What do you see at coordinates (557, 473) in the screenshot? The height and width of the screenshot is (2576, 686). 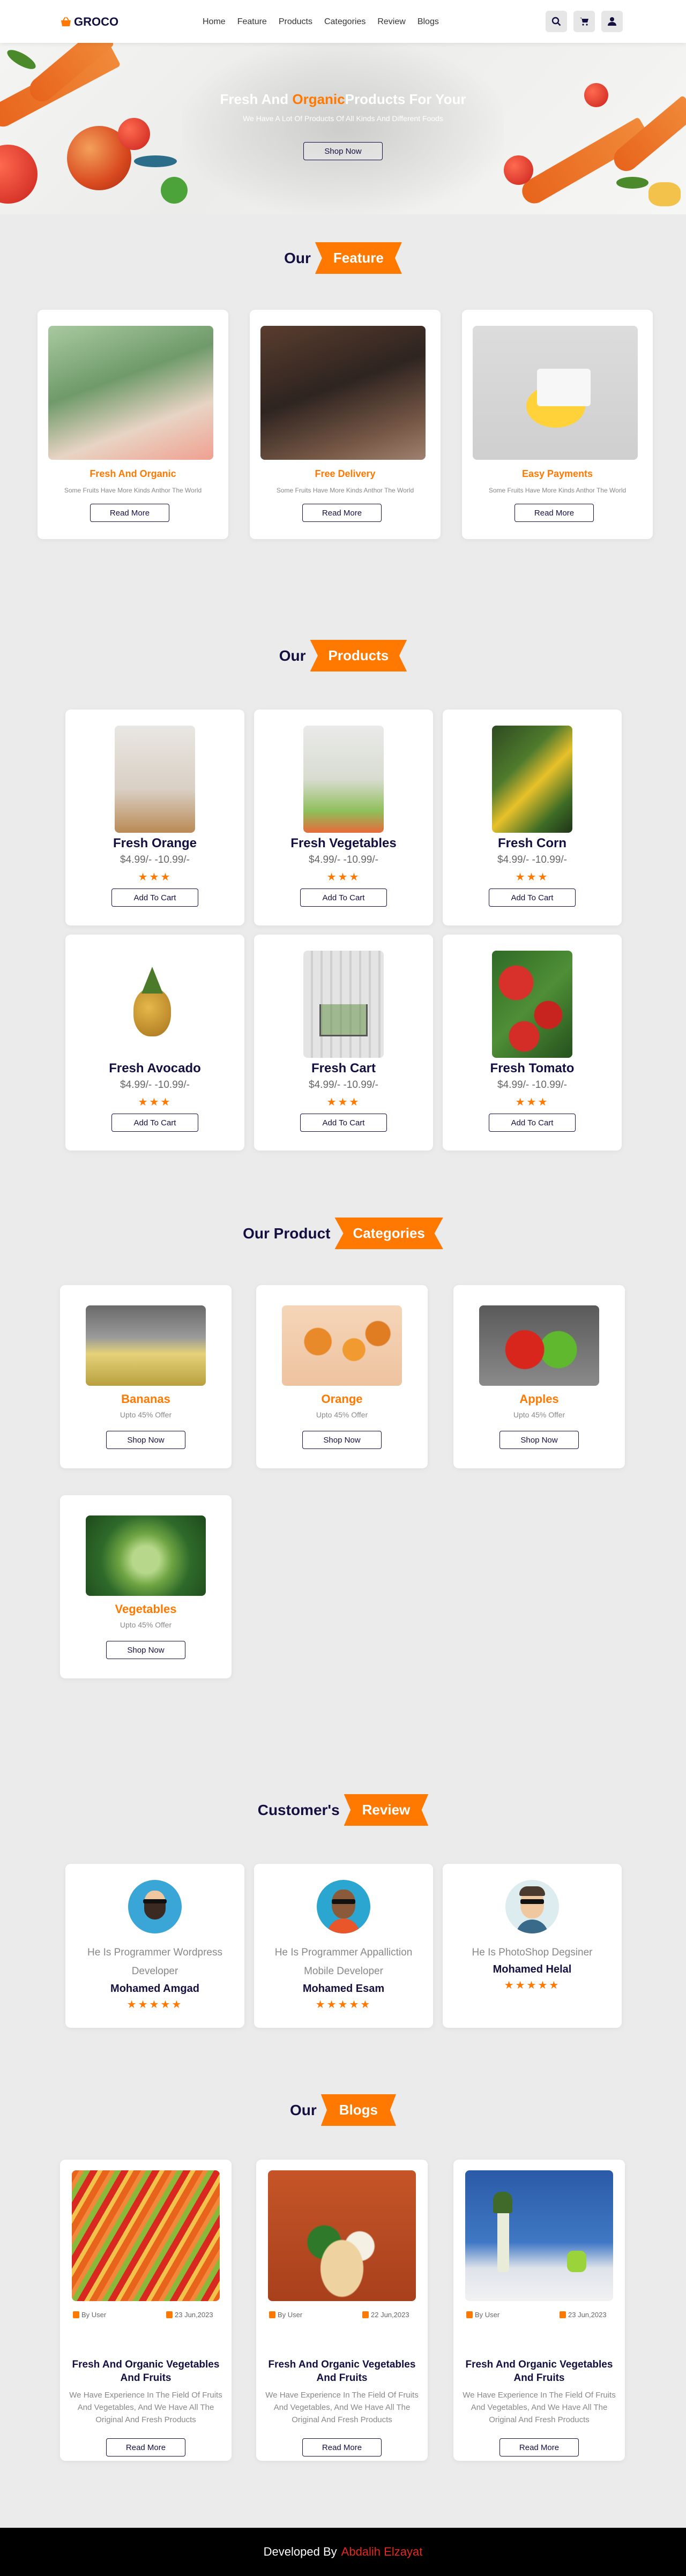 I see `feature-title: Easy Payments` at bounding box center [557, 473].